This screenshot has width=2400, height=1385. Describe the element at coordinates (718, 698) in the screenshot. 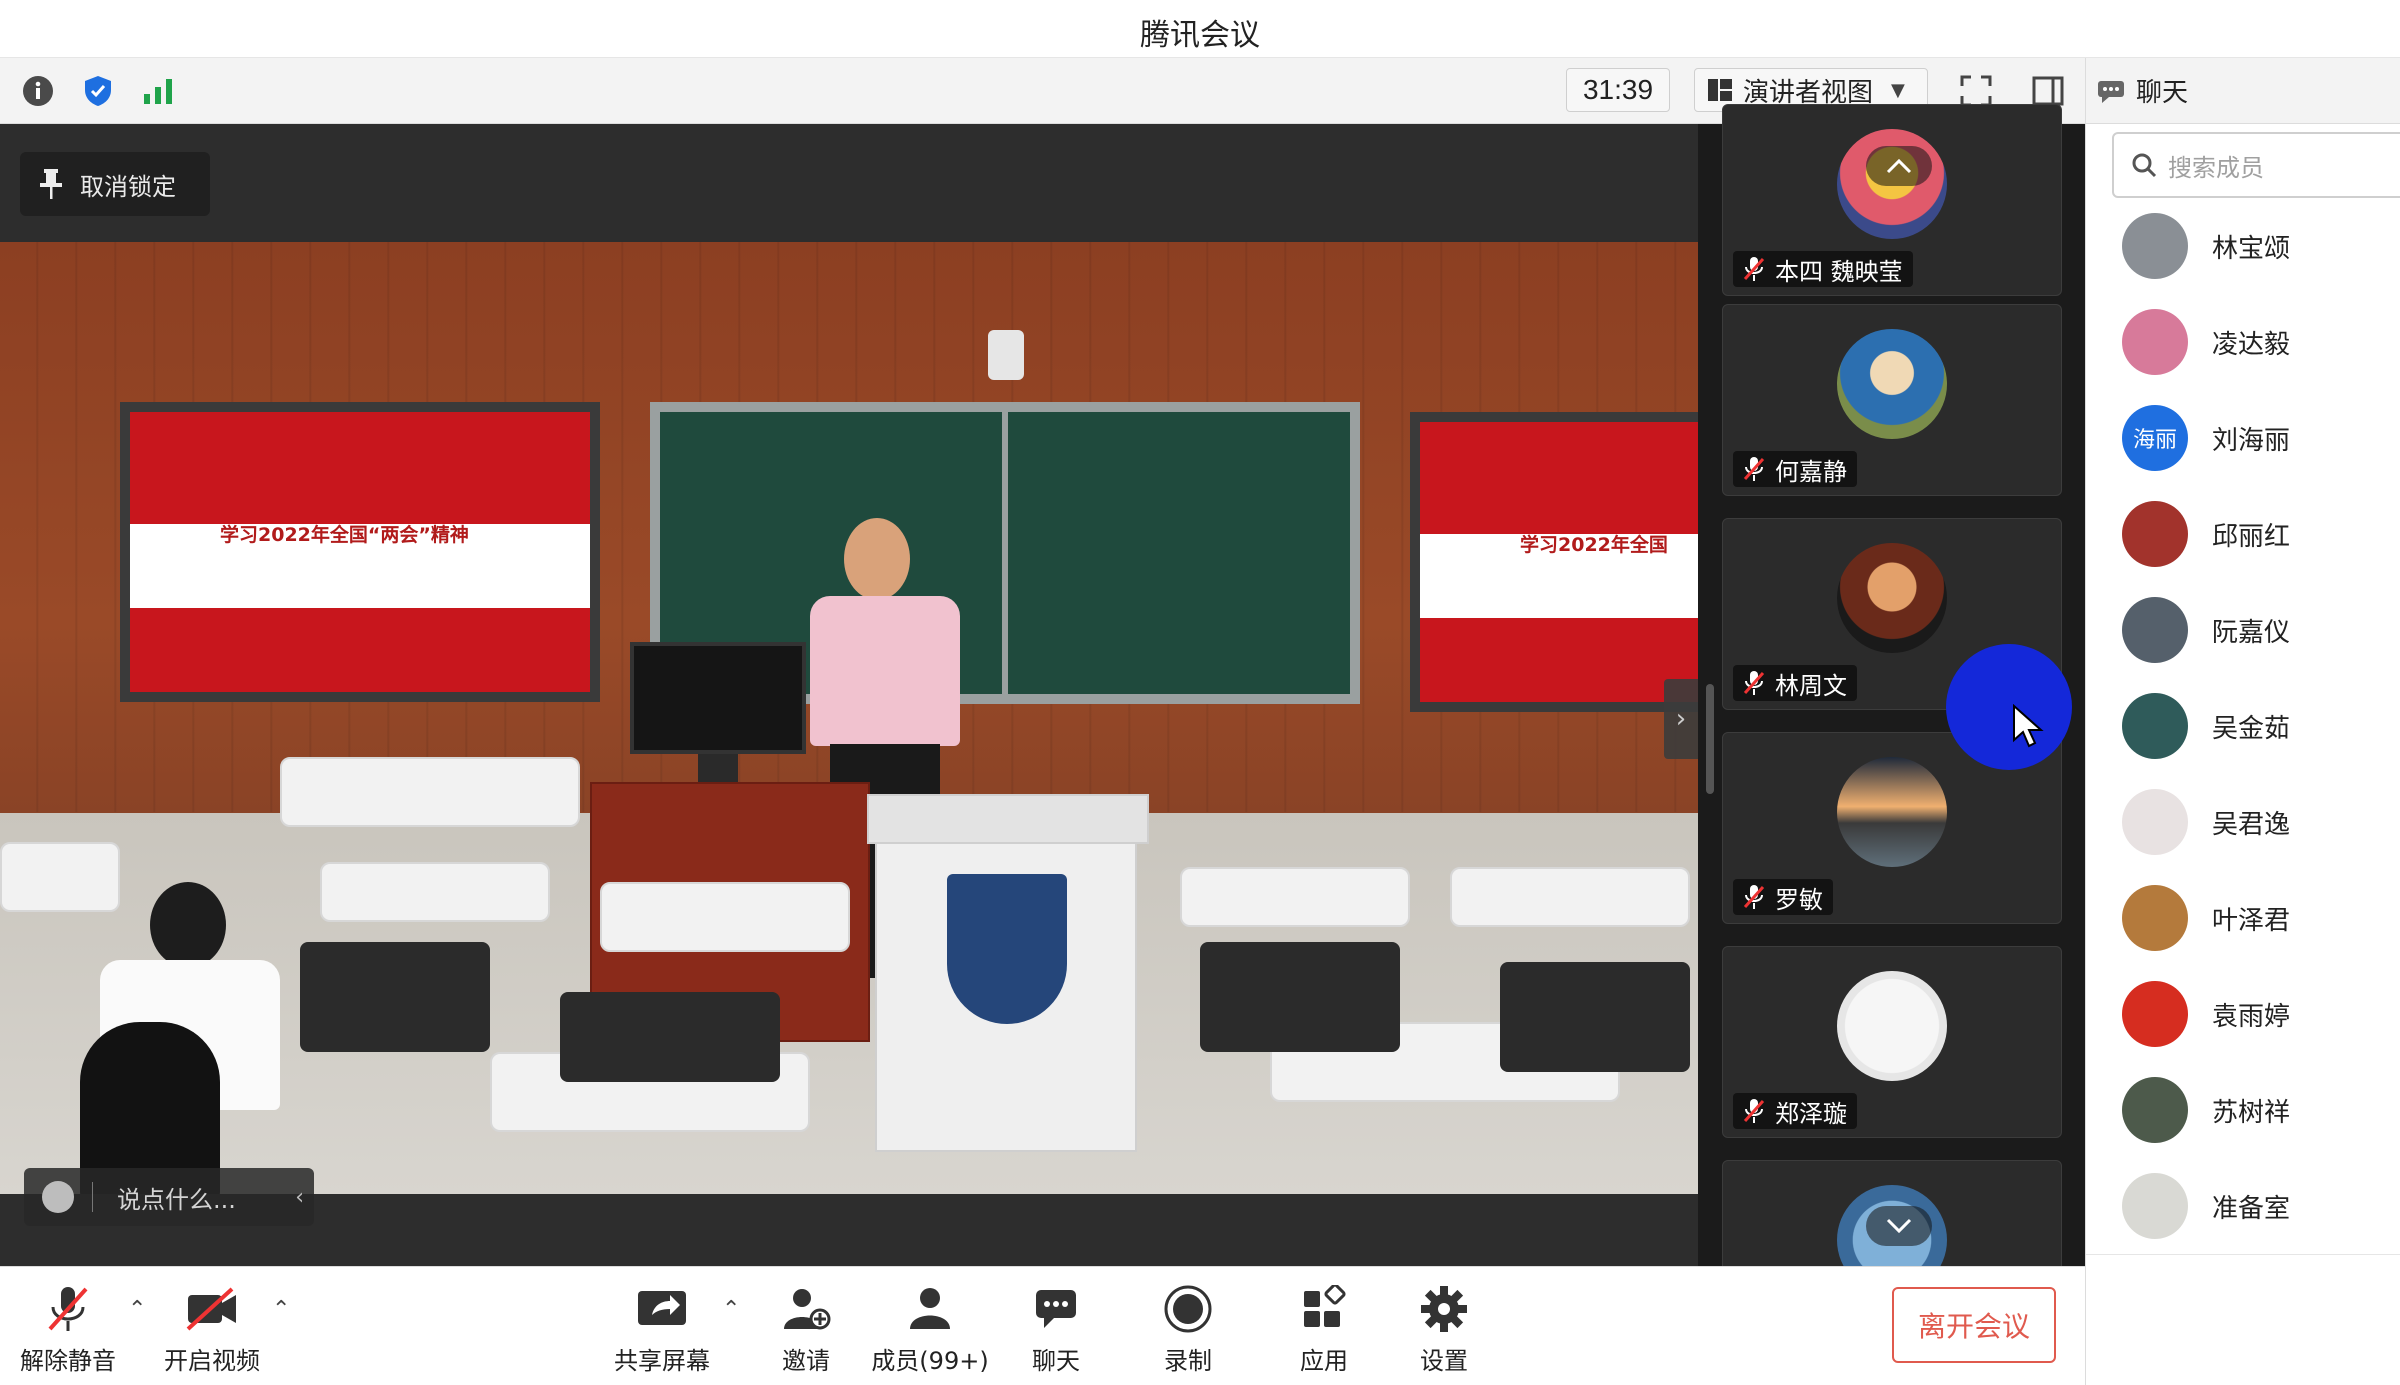

I see `desk-monitor` at that location.